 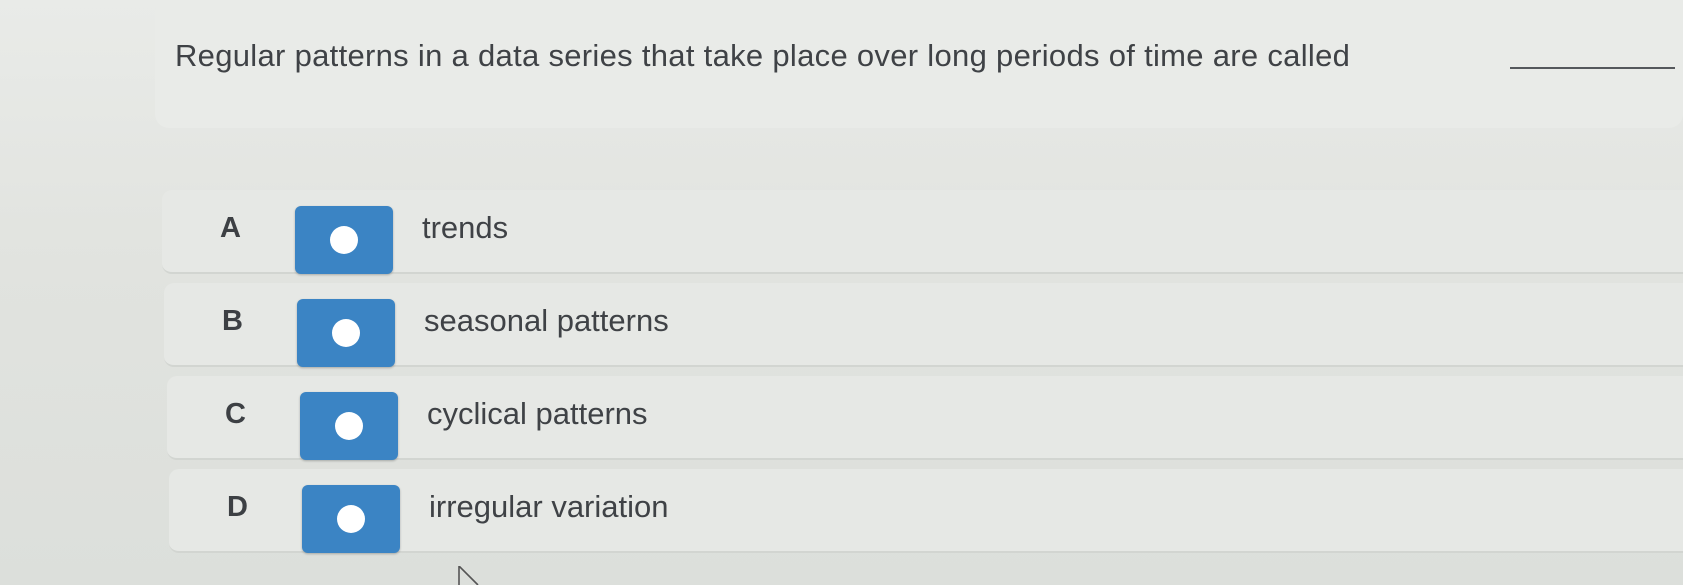 I want to click on radio-button-a, so click(x=344, y=240).